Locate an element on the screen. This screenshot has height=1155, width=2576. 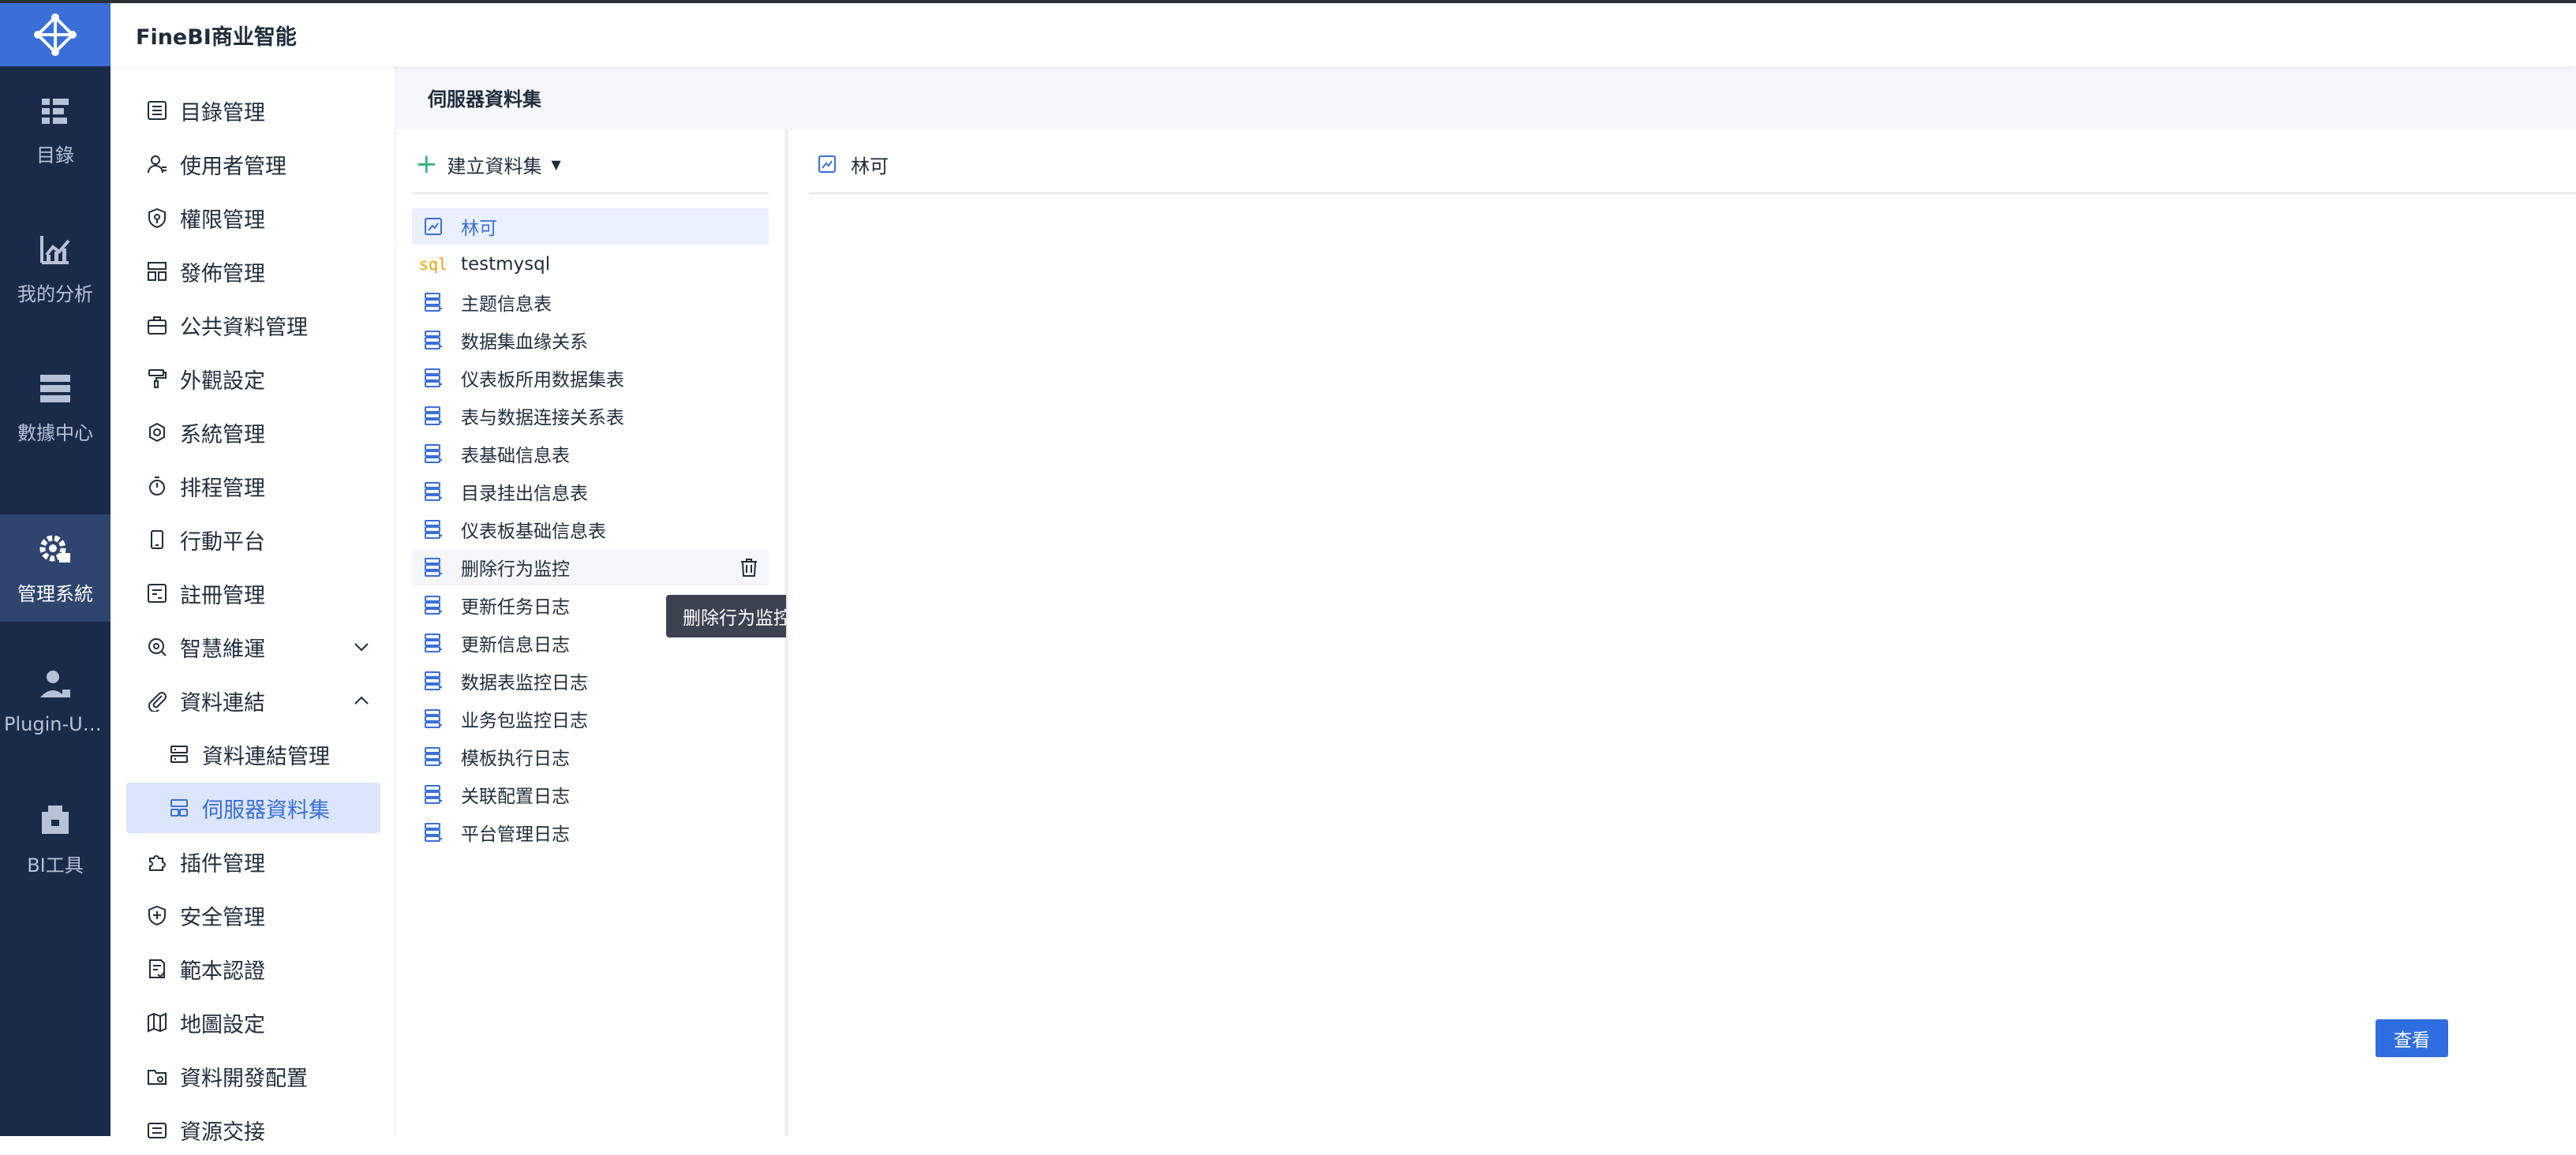
dataset-name: 表与数据连接关系表 is located at coordinates (542, 418).